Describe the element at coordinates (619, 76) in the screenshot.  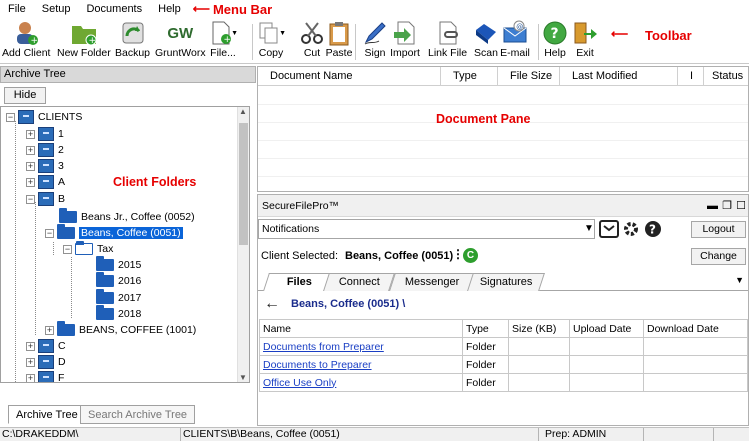
I see `column-last-modified: Last Modified` at that location.